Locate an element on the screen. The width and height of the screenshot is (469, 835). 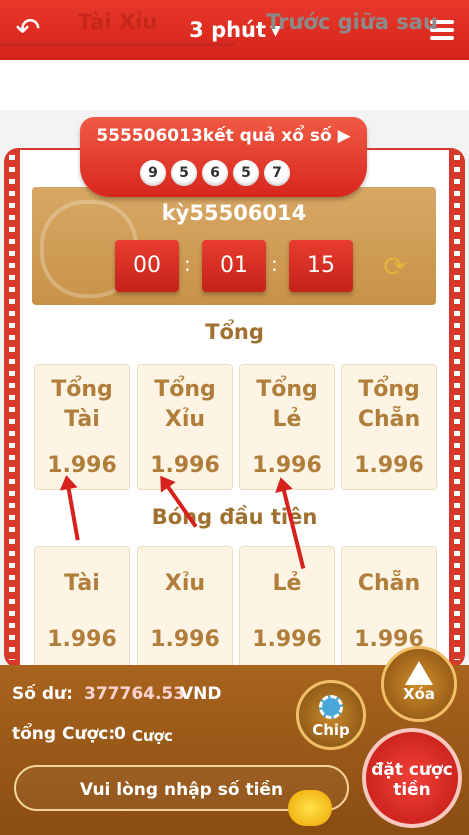
frame-lights-left is located at coordinates (12, 407).